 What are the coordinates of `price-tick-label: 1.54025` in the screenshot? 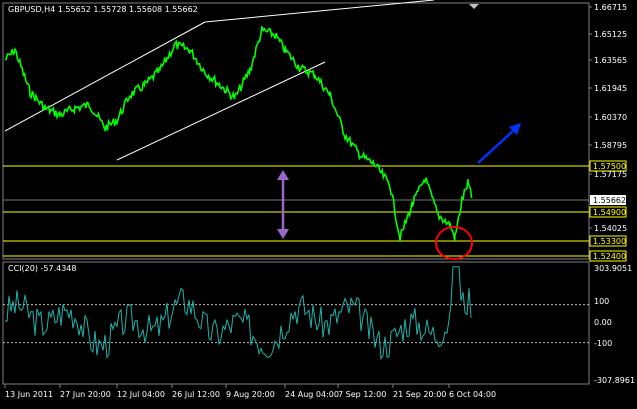 It's located at (610, 228).